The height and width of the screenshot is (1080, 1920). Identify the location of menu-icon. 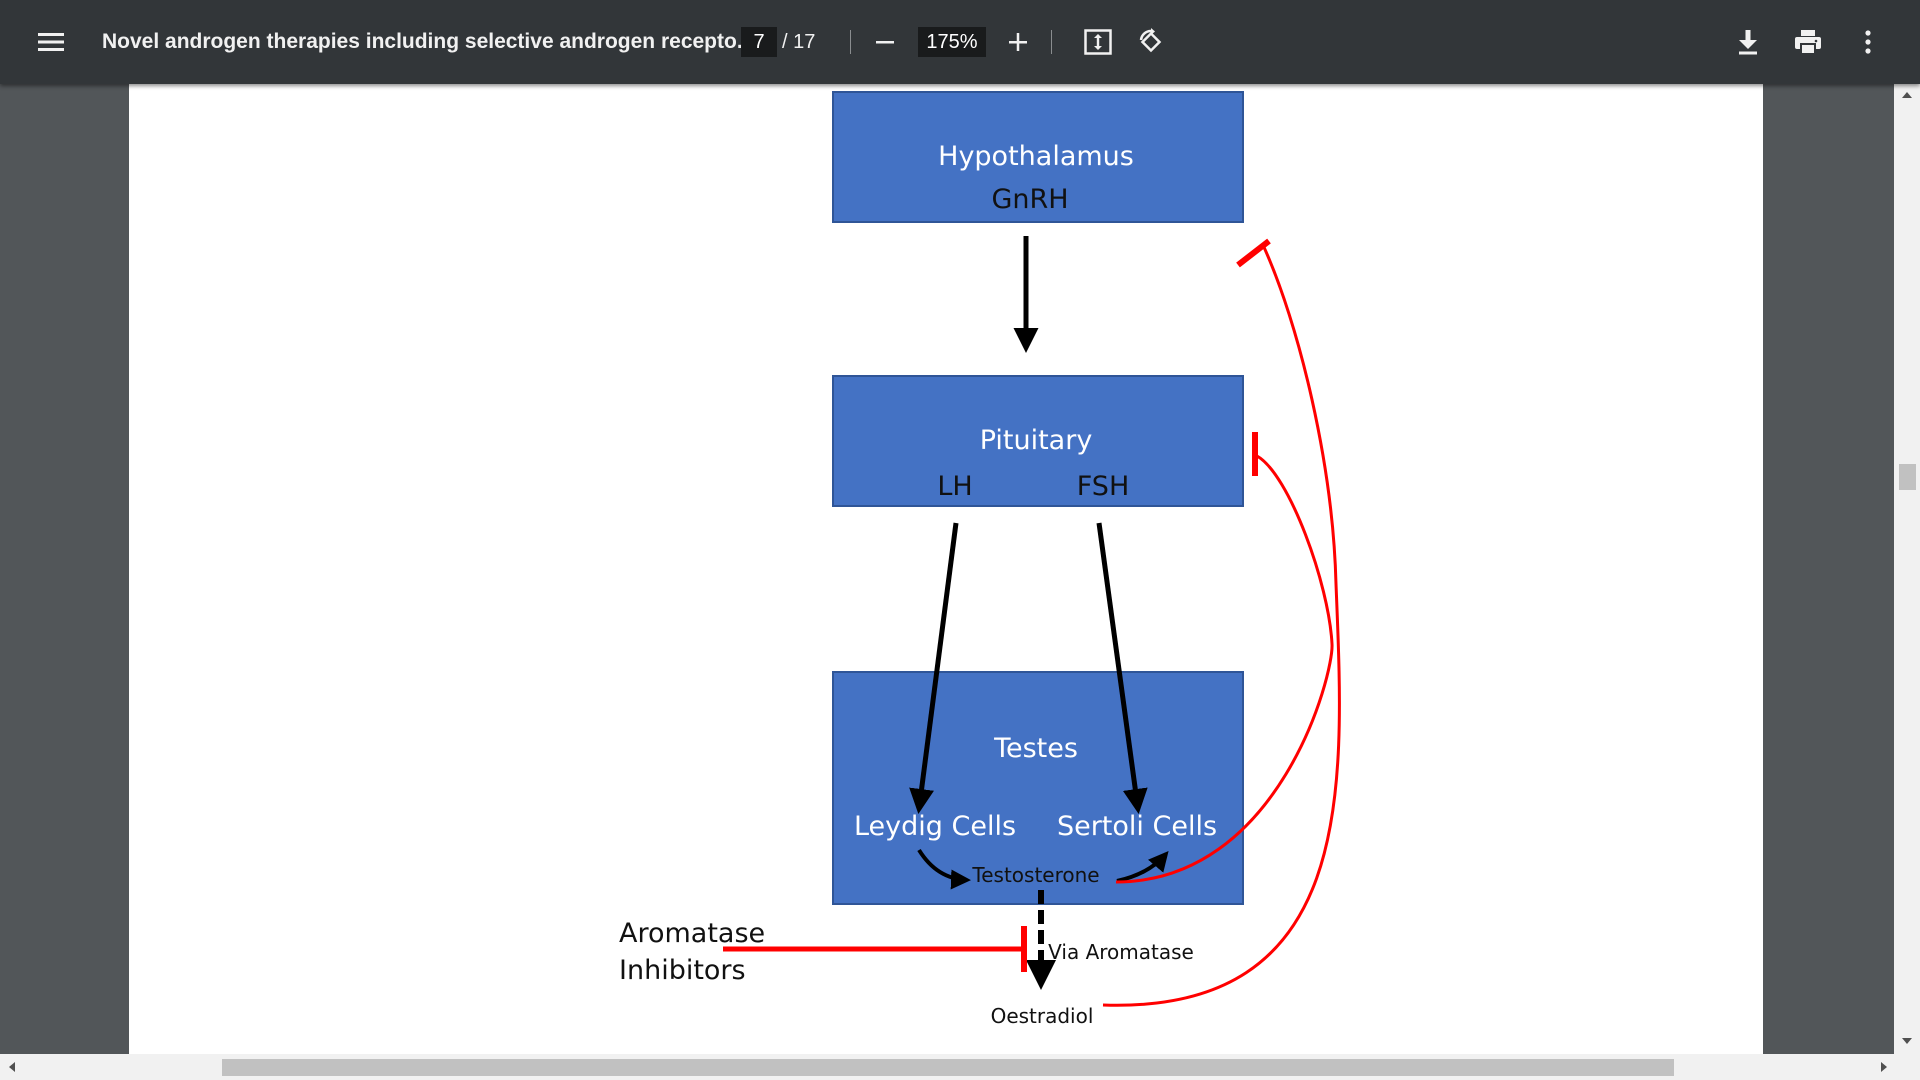
(51, 42).